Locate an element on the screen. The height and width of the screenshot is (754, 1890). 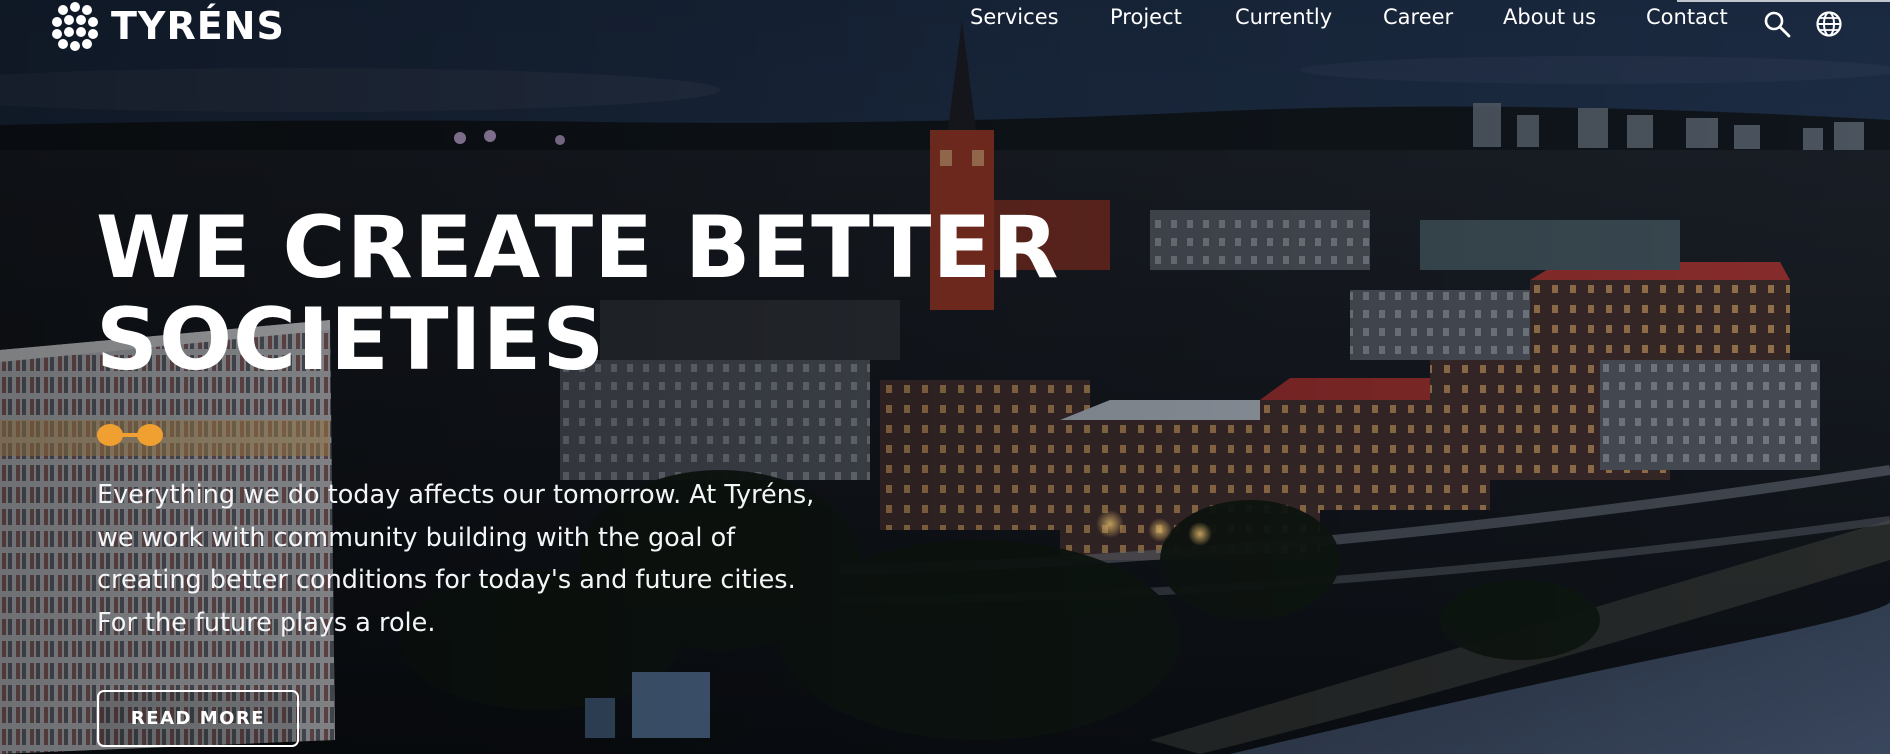
brand-logo: TYRÉNS is located at coordinates (167, 26).